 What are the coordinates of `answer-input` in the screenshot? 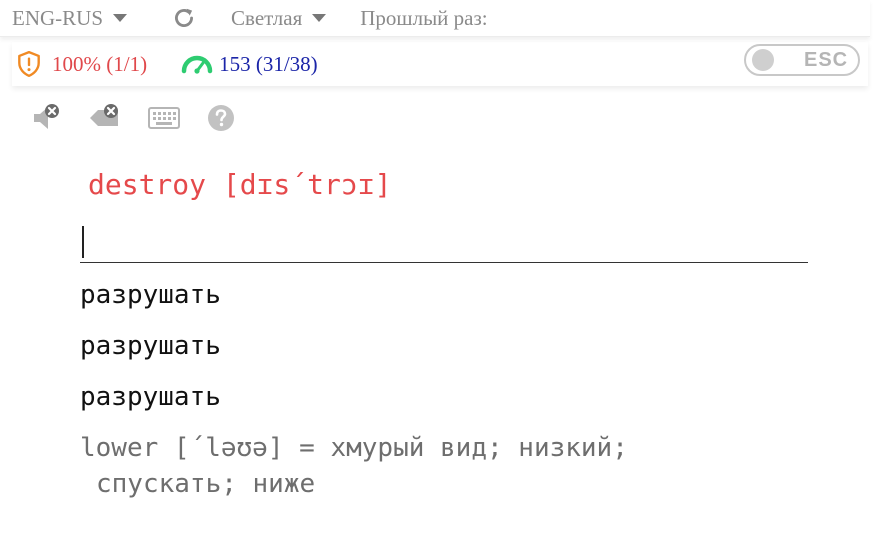 It's located at (444, 242).